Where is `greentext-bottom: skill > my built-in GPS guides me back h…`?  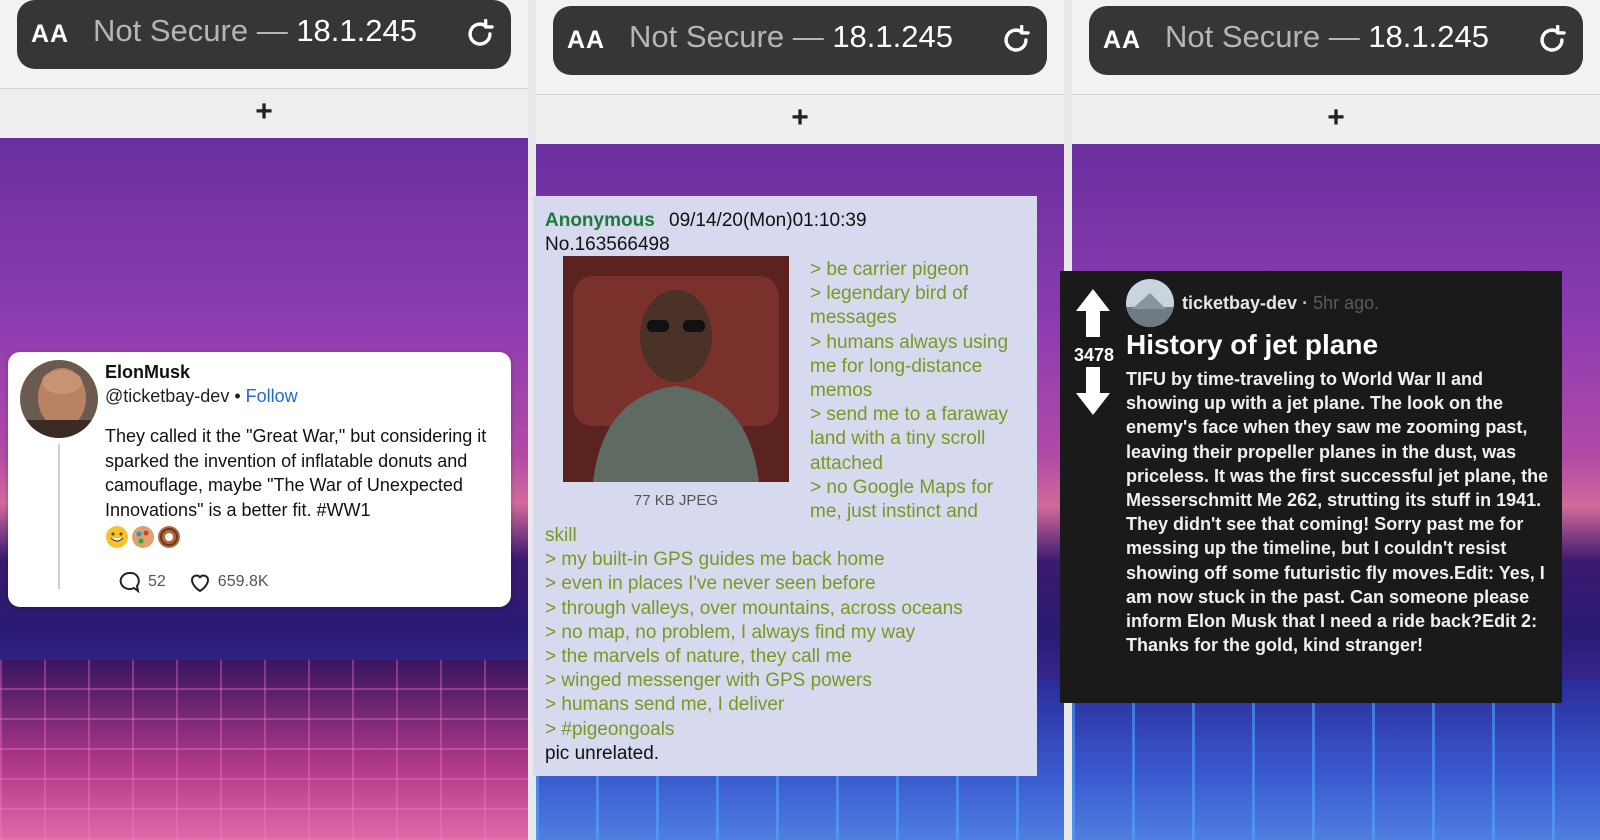 greentext-bottom: skill > my built-in GPS guides me back h… is located at coordinates (787, 645).